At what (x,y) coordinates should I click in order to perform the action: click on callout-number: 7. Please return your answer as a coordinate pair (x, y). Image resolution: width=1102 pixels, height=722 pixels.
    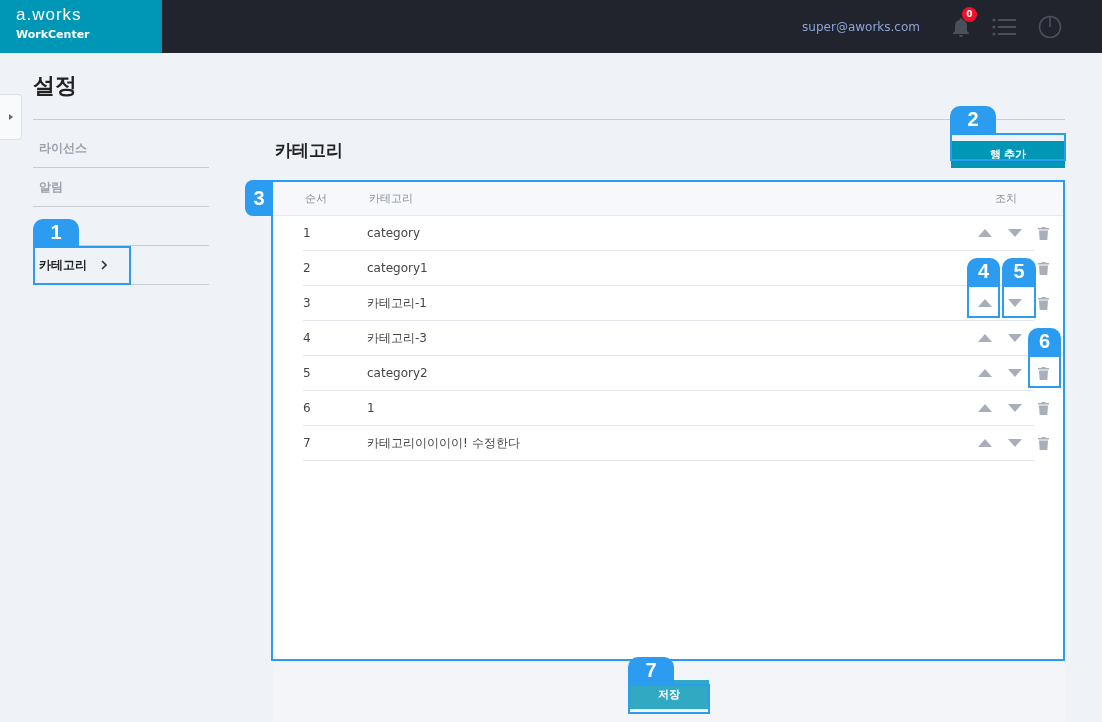
    Looking at the image, I should click on (651, 670).